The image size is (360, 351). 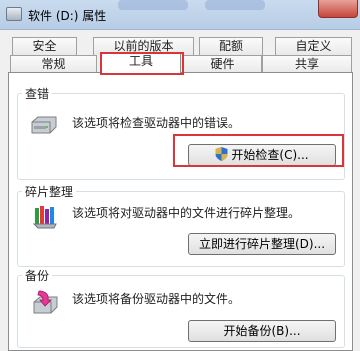 What do you see at coordinates (14, 14) in the screenshot?
I see `drive-properties-icon` at bounding box center [14, 14].